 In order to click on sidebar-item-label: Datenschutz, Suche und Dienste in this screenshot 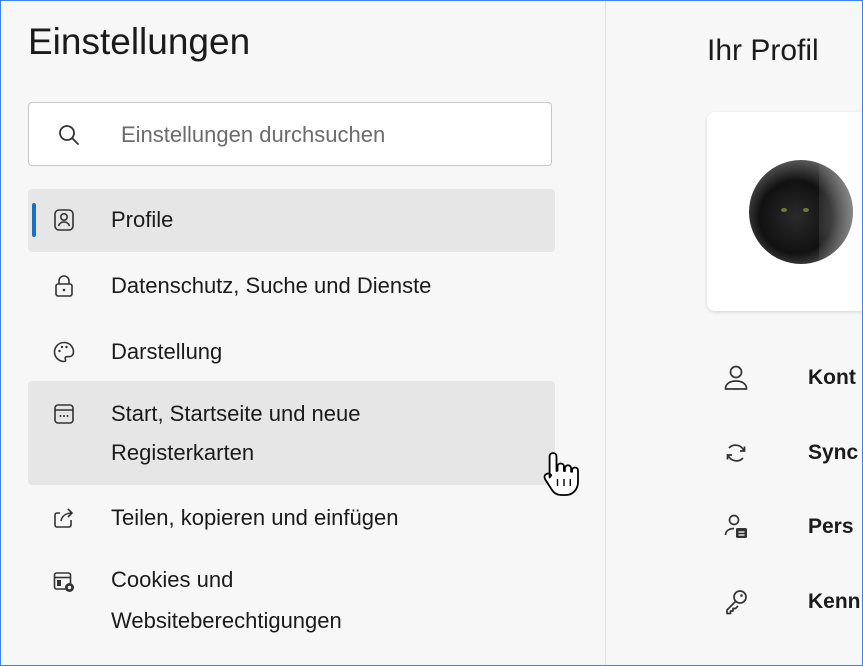, I will do `click(271, 285)`.